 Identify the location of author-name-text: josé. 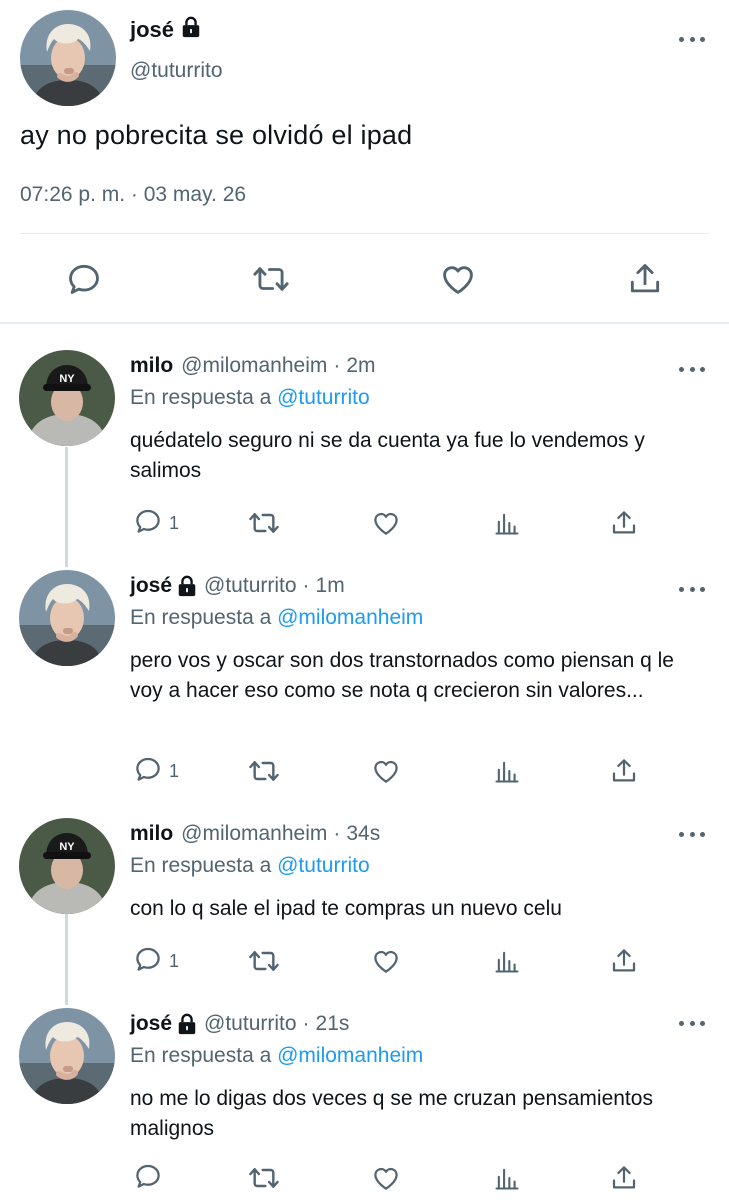
(152, 29).